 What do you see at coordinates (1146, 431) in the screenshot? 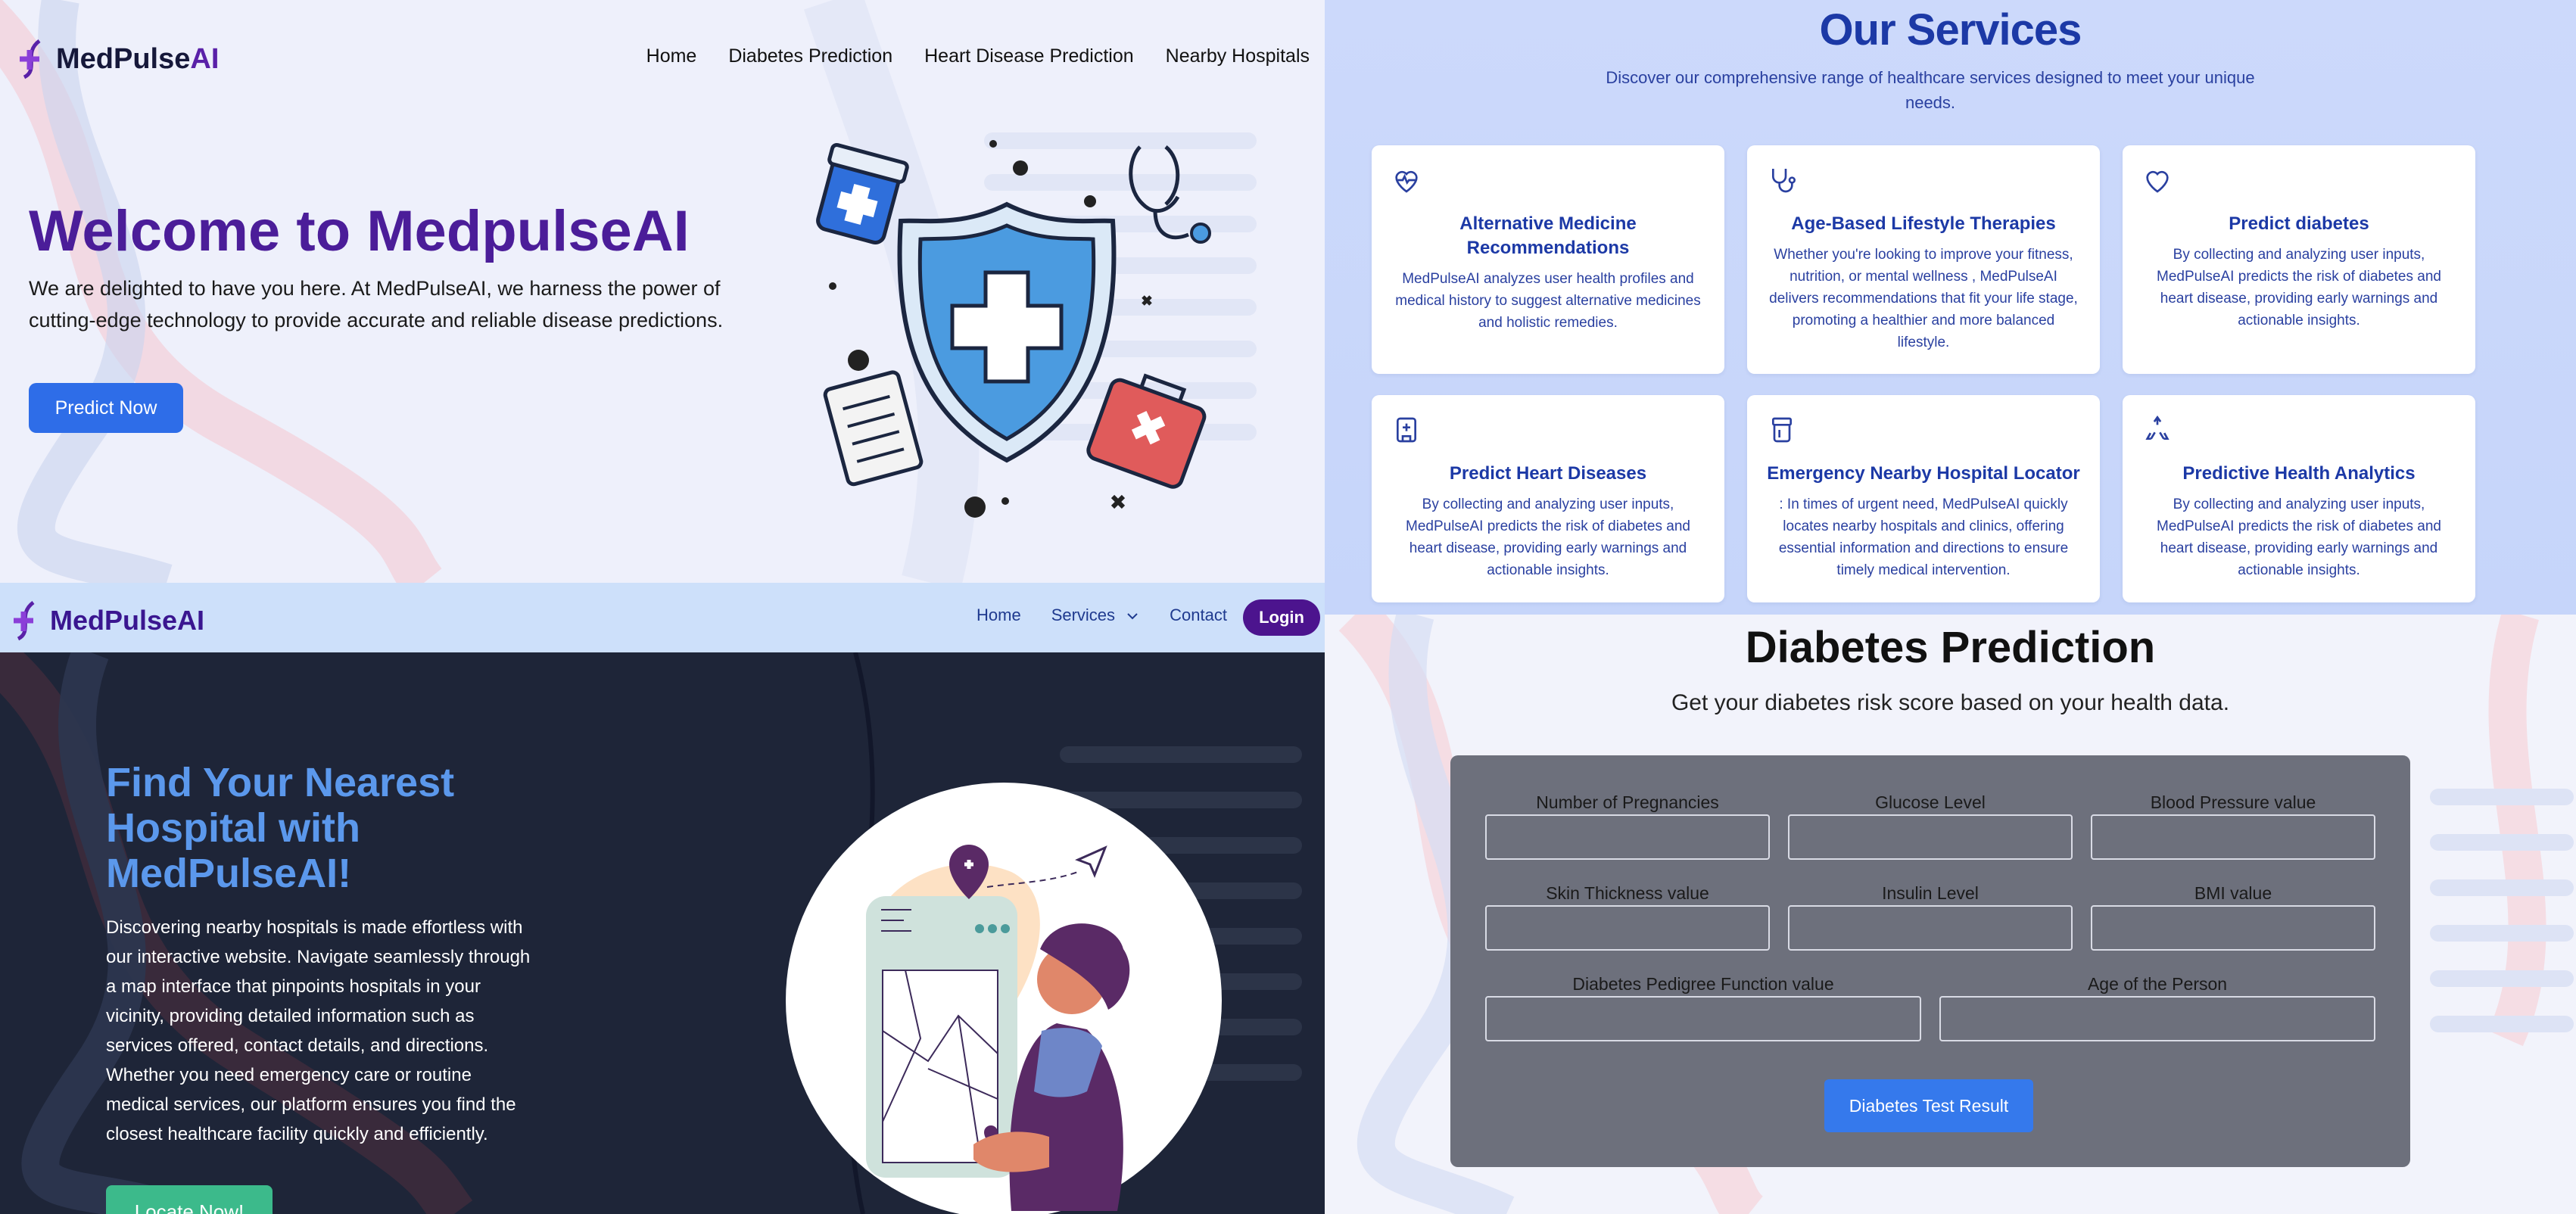
I see `first-aid-kit-icon` at bounding box center [1146, 431].